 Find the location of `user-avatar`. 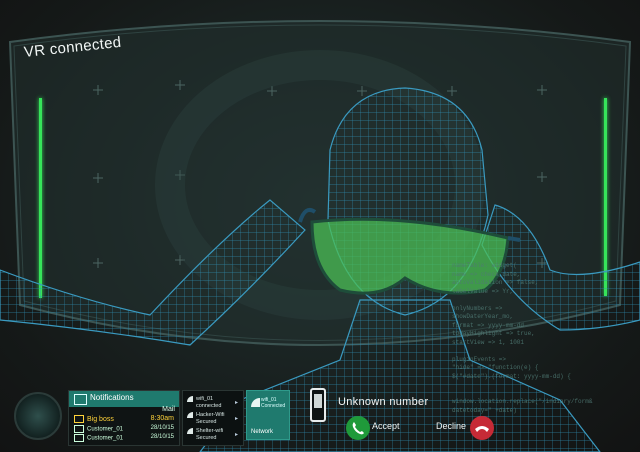

user-avatar is located at coordinates (38, 416).